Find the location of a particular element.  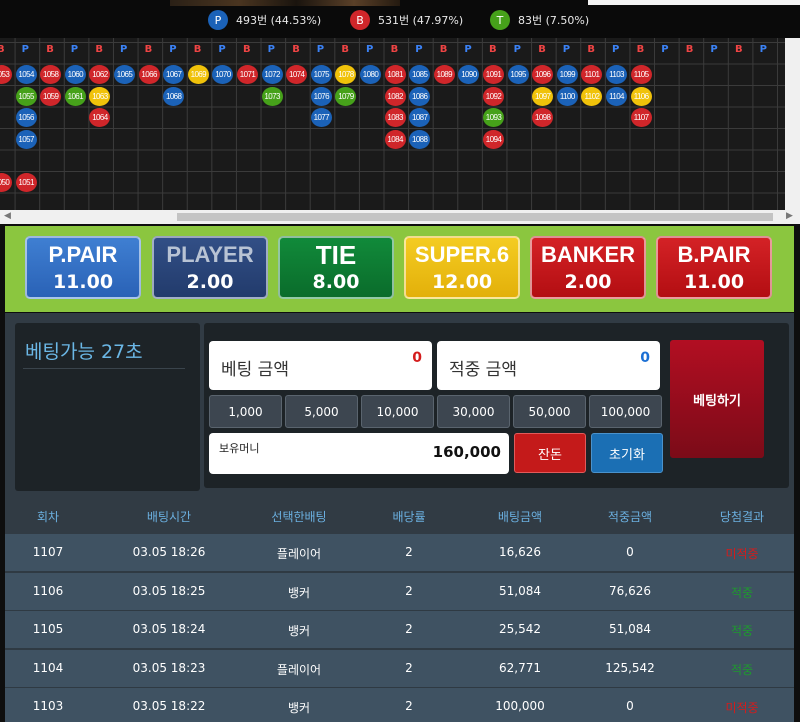

chip-1000-button: 1,000 is located at coordinates (245, 411).